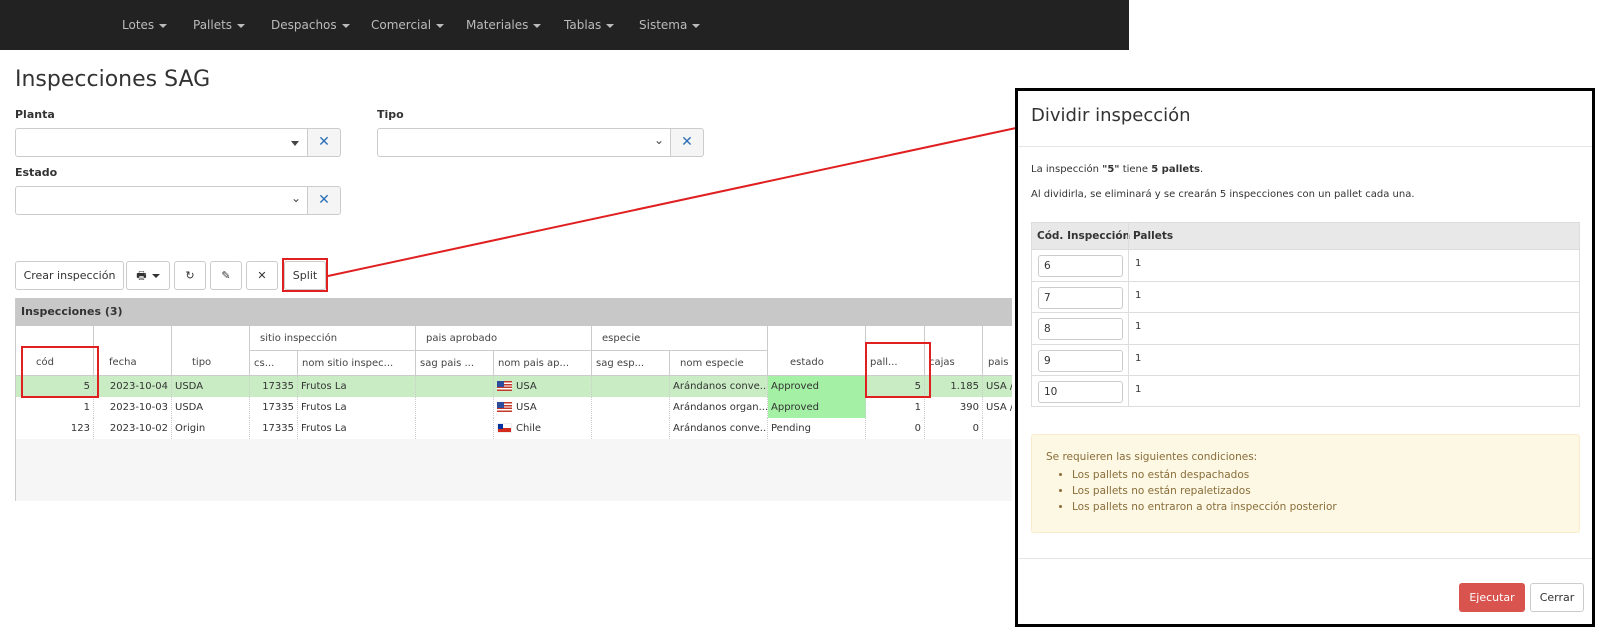 The image size is (1600, 630). I want to click on condition-item: Los pallets no están despachados, so click(1204, 475).